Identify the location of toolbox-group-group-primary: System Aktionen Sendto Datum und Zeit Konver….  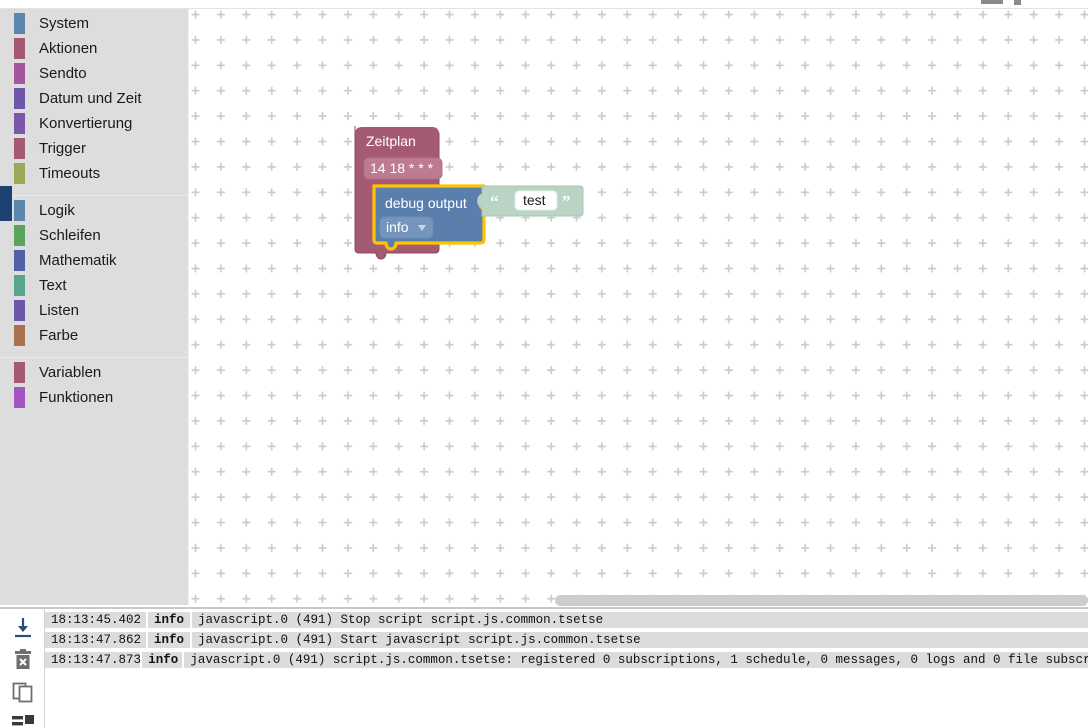
(94, 97).